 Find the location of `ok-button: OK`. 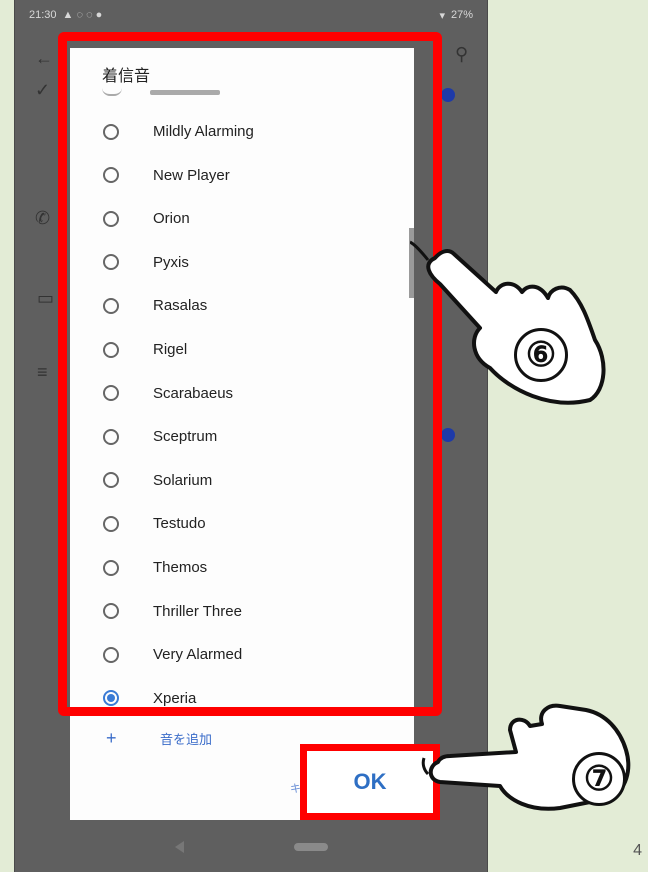

ok-button: OK is located at coordinates (370, 782).